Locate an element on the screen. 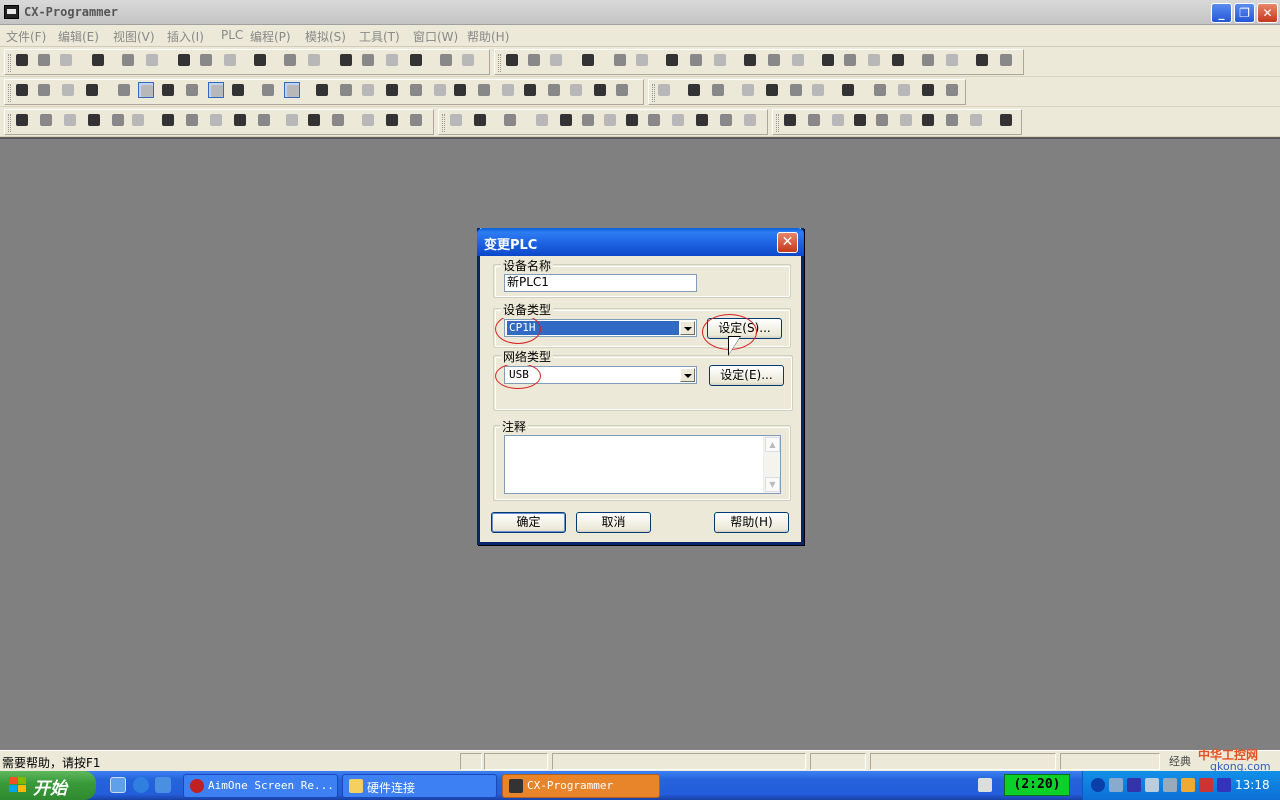 This screenshot has width=1280, height=800. minimize-button: _ is located at coordinates (1221, 13).